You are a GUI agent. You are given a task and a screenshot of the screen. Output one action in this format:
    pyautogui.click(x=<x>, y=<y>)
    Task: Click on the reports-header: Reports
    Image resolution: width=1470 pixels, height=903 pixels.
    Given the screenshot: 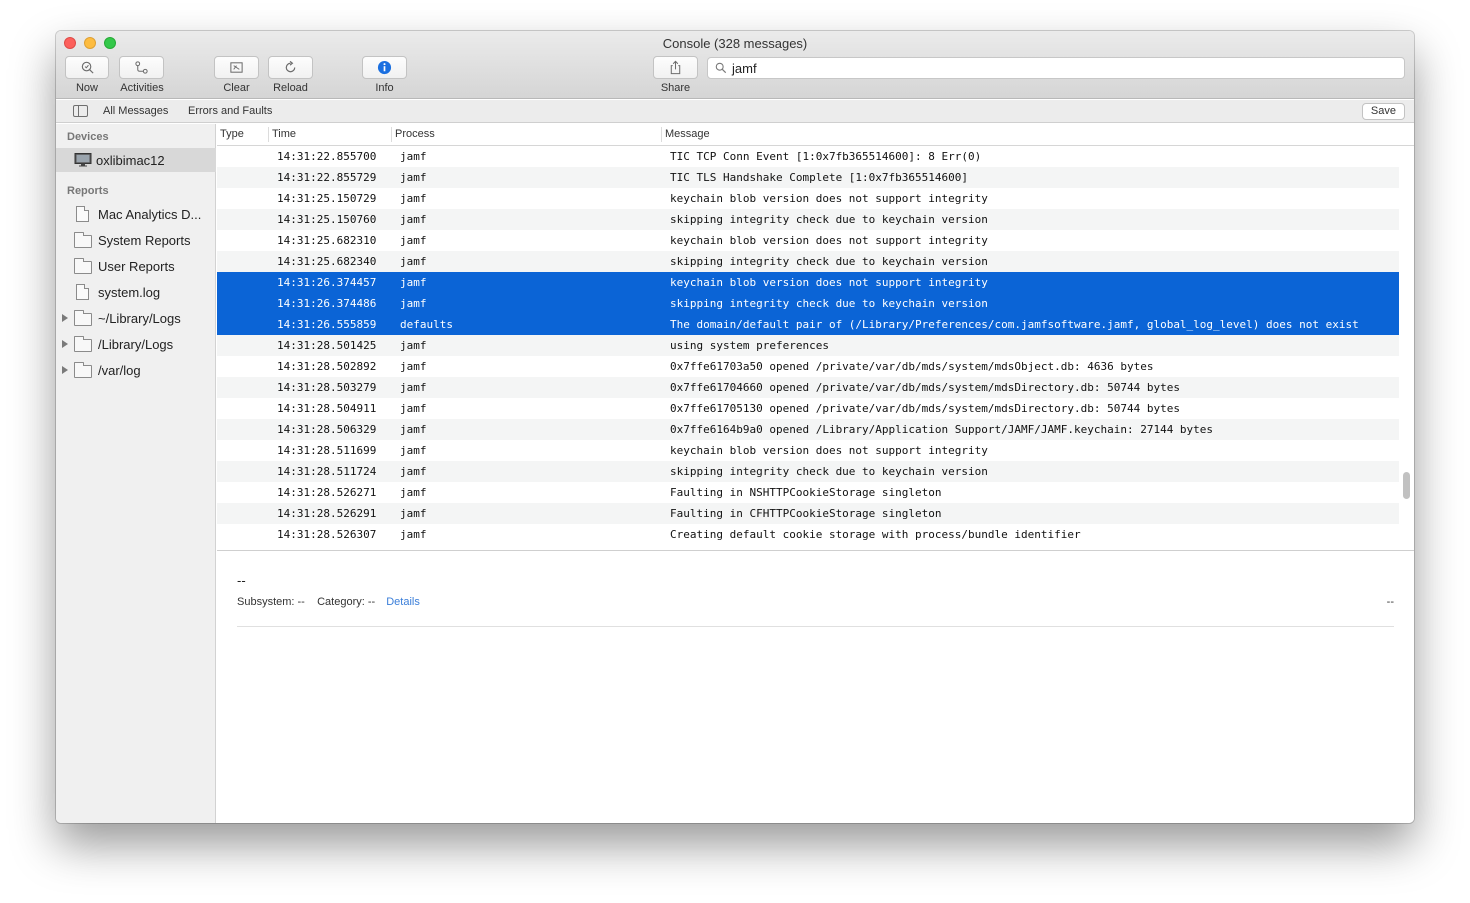 What is the action you would take?
    pyautogui.click(x=88, y=191)
    